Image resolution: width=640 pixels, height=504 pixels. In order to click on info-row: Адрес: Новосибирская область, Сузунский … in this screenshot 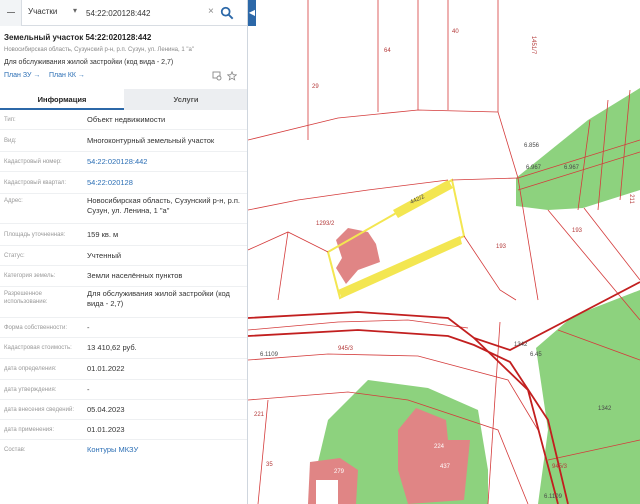, I will do `click(123, 209)`.